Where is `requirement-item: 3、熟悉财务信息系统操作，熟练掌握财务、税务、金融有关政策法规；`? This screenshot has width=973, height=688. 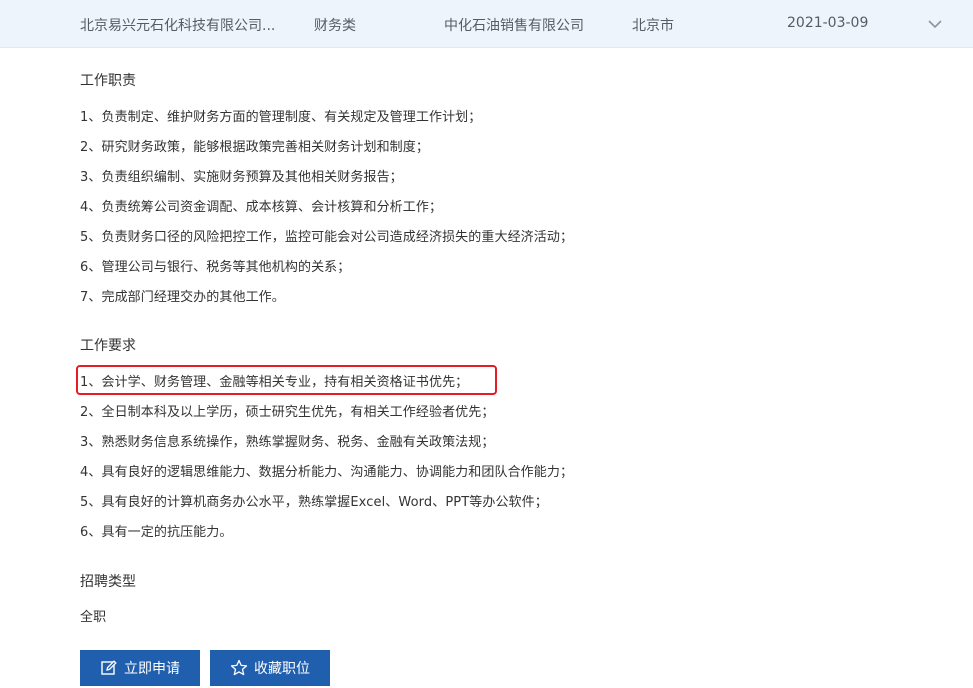
requirement-item: 3、熟悉财务信息系统操作，熟练掌握财务、税务、金融有关政策法规； is located at coordinates (287, 442).